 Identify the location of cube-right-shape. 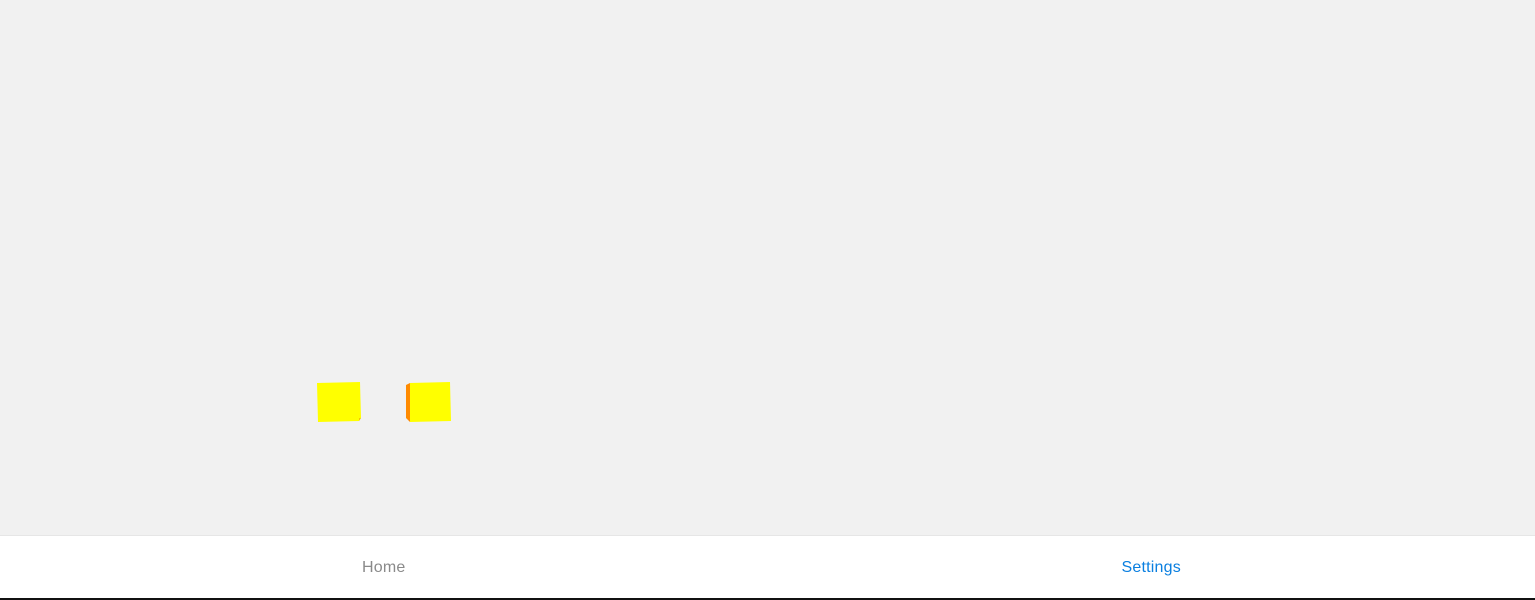
(428, 402).